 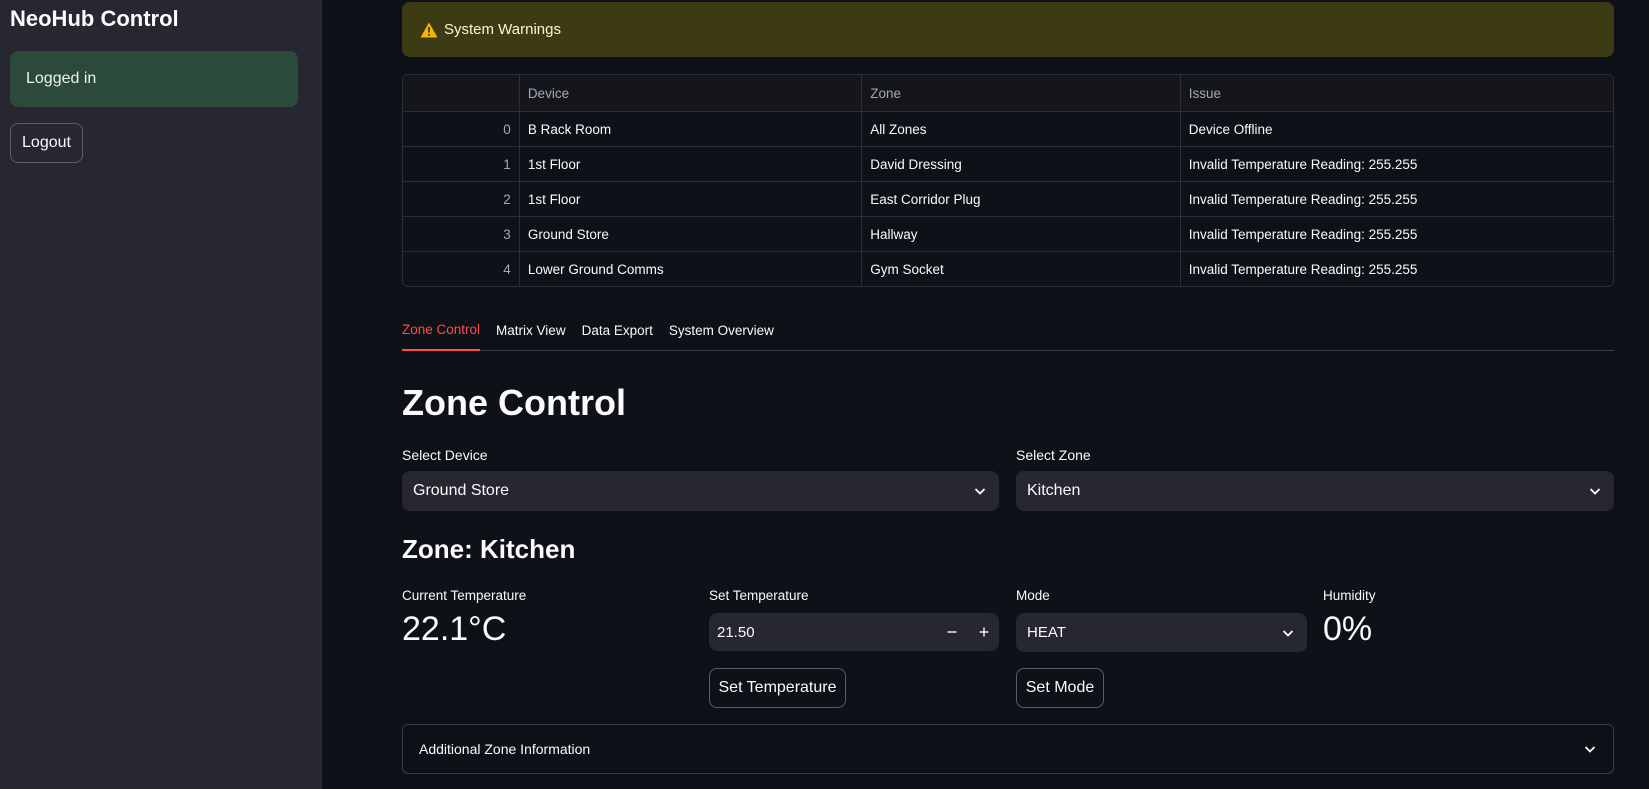 I want to click on set-temperature-input: 21.50, so click(x=854, y=632).